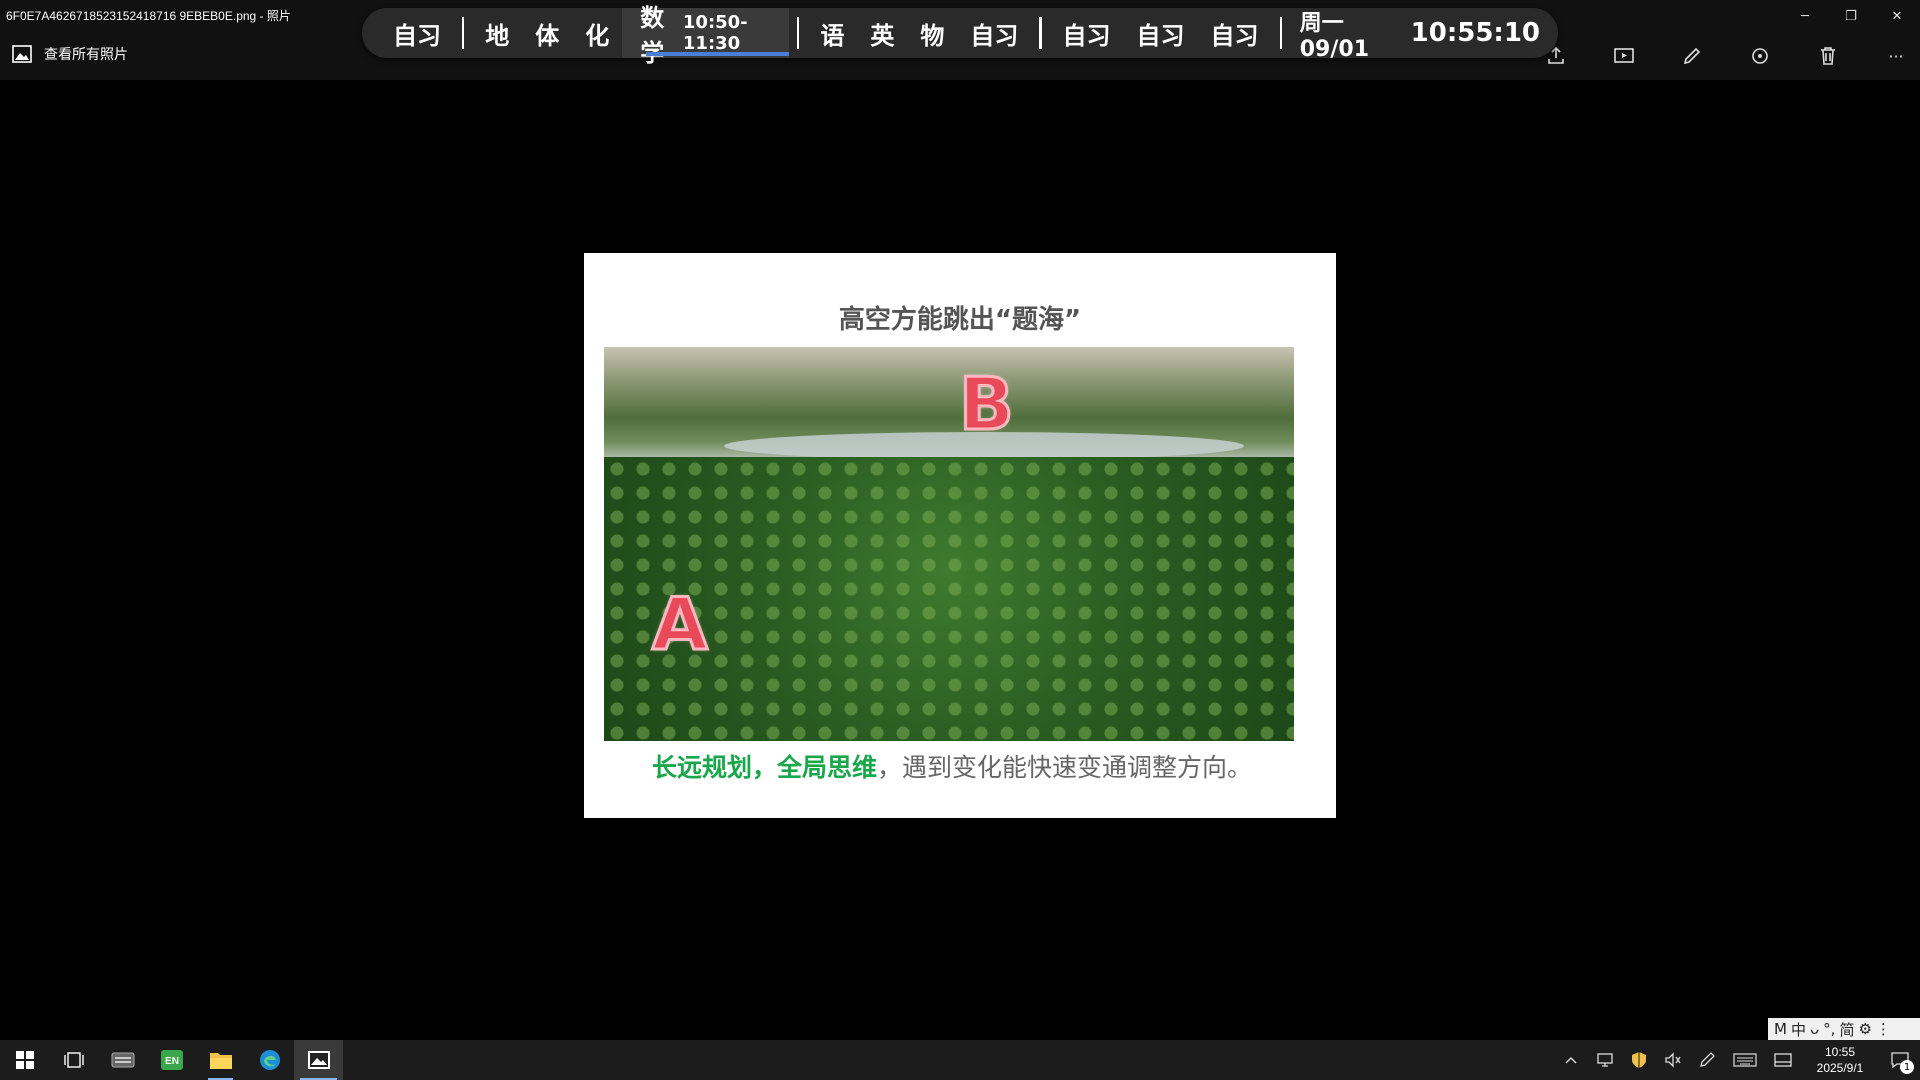  What do you see at coordinates (86, 55) in the screenshot?
I see `view-all-photos-label: 查看所有照片` at bounding box center [86, 55].